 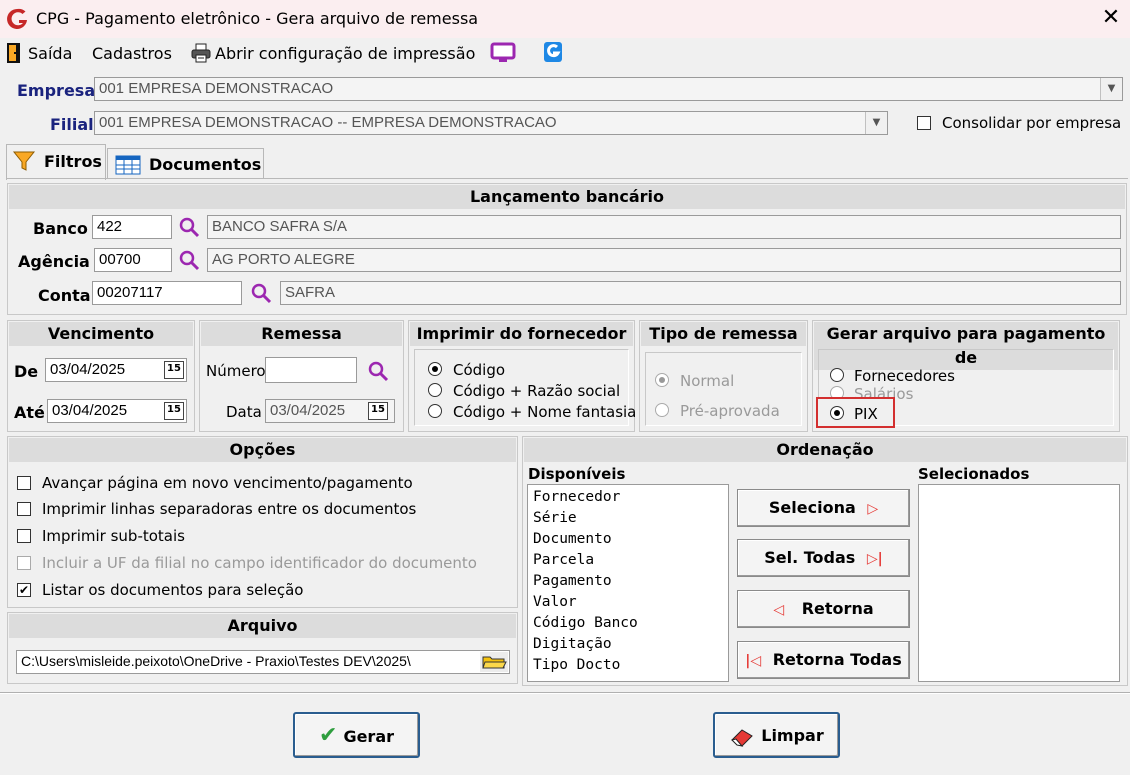 I want to click on limpar-label: Limpar, so click(x=792, y=735).